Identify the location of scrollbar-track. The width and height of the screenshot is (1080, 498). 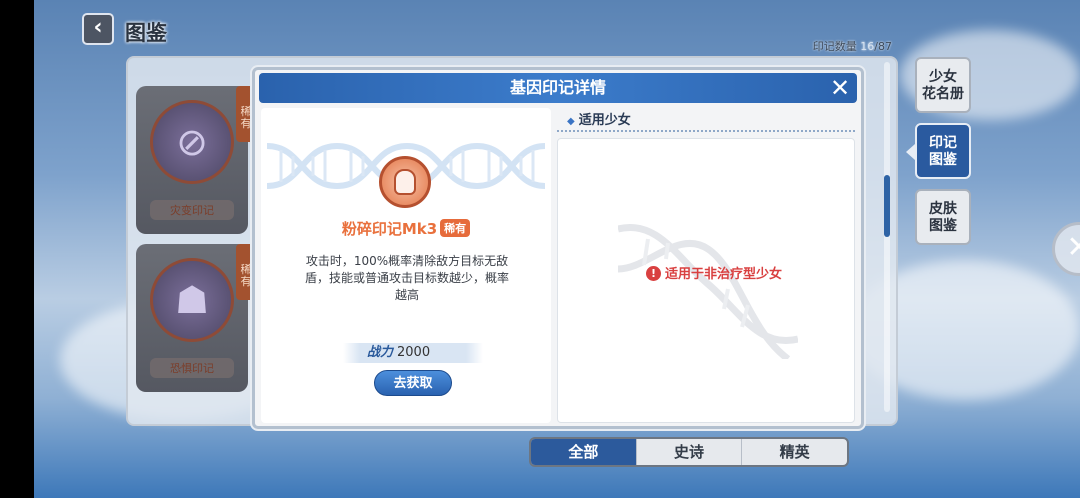
(887, 237).